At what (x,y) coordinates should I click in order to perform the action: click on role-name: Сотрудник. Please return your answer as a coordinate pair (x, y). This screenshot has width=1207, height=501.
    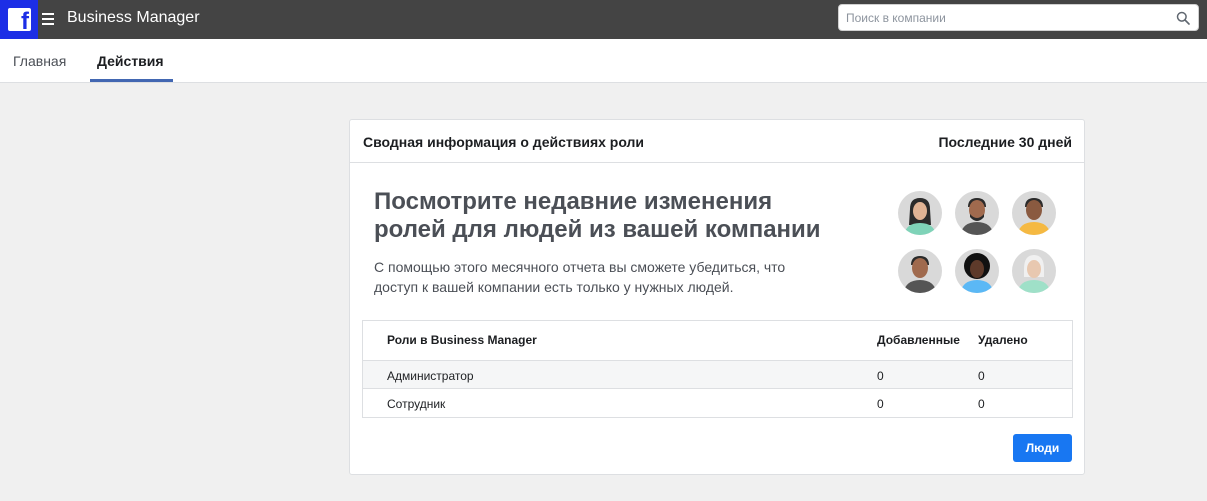
    Looking at the image, I should click on (416, 404).